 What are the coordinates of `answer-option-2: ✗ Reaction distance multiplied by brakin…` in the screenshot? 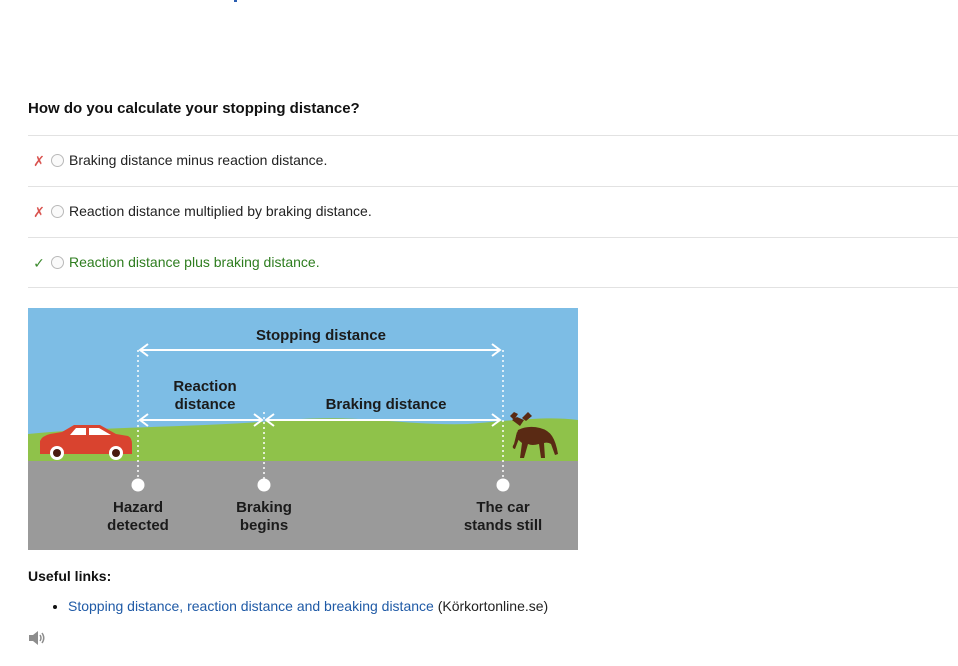 It's located at (493, 211).